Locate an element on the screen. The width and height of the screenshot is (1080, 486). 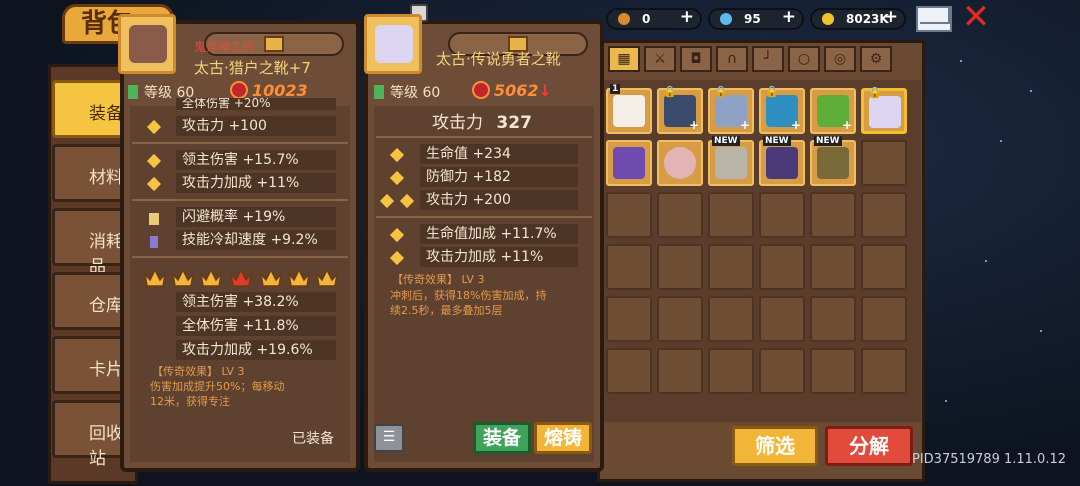
gear-icon: ⚙ is located at coordinates (876, 59).